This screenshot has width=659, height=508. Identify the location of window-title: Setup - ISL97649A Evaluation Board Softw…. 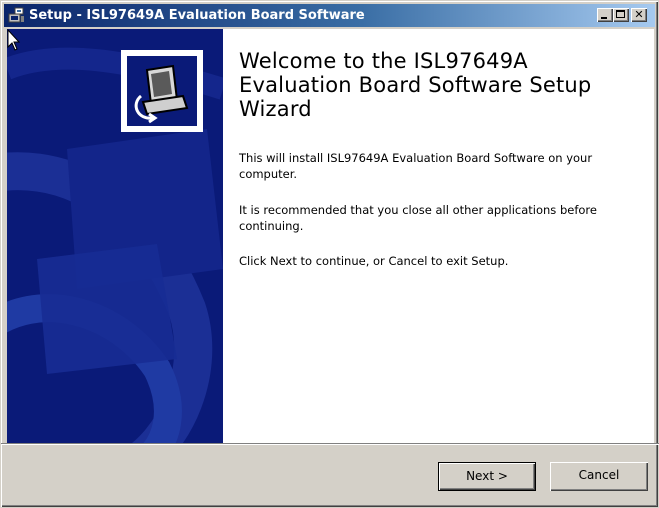
(197, 15).